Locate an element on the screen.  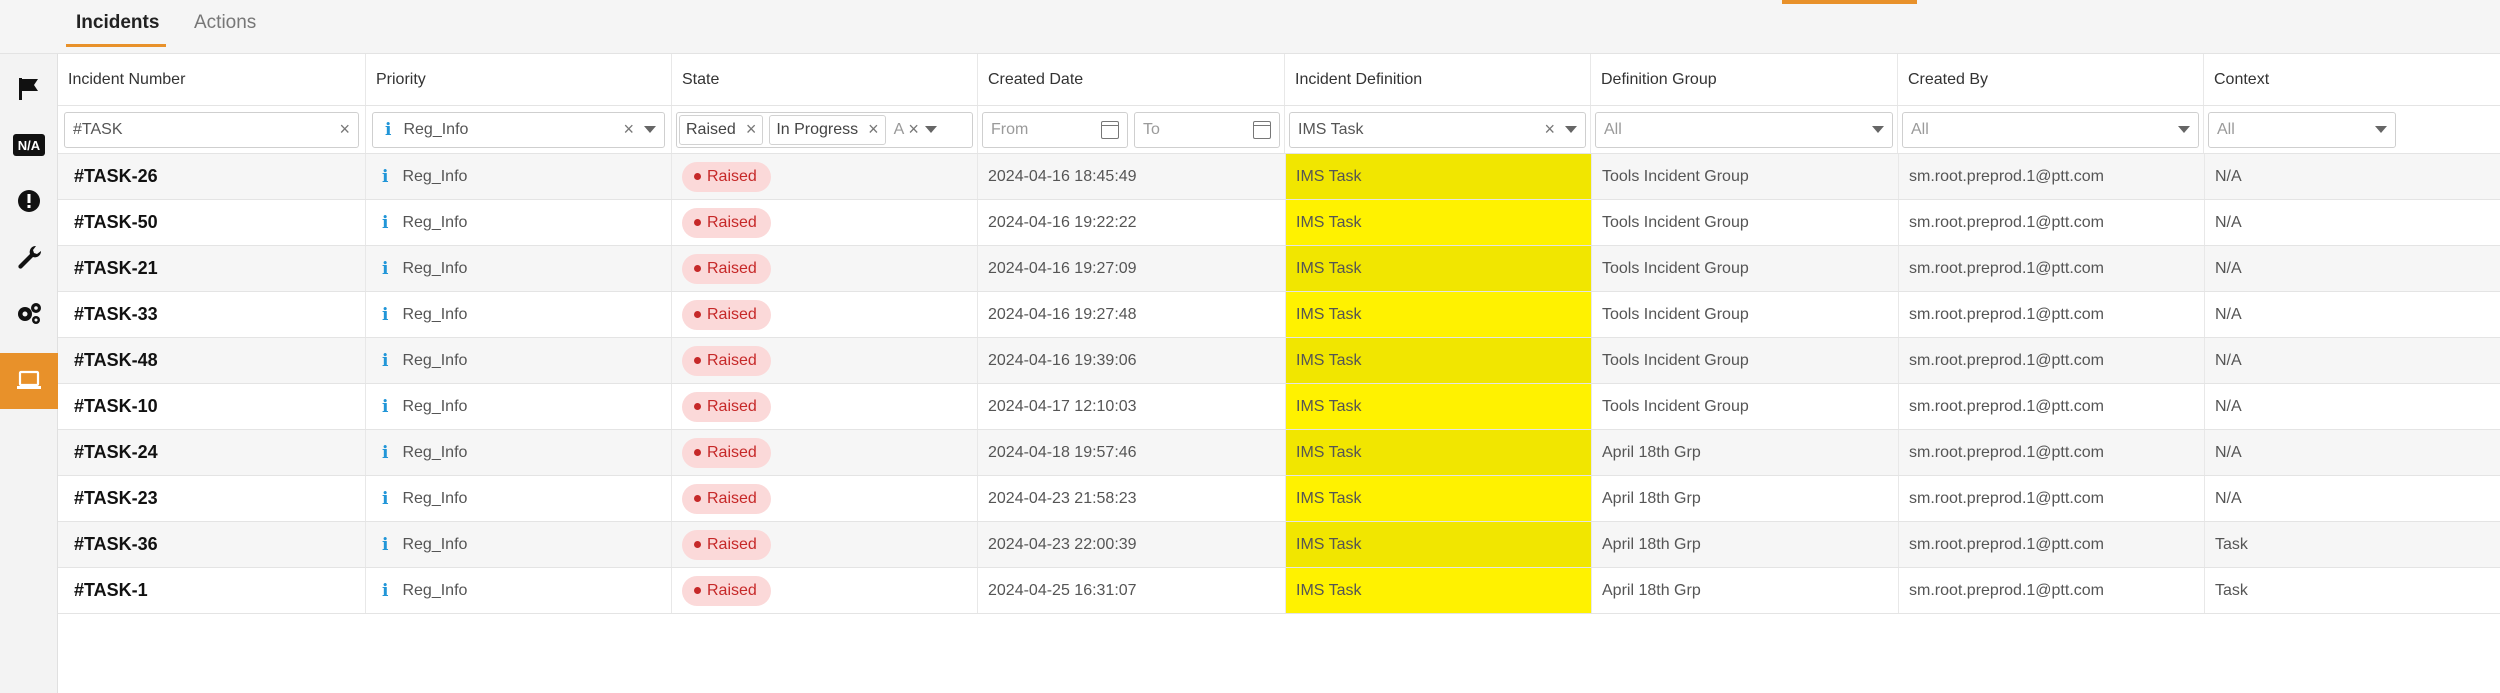
incident-number: #TASK-33 is located at coordinates (211, 314).